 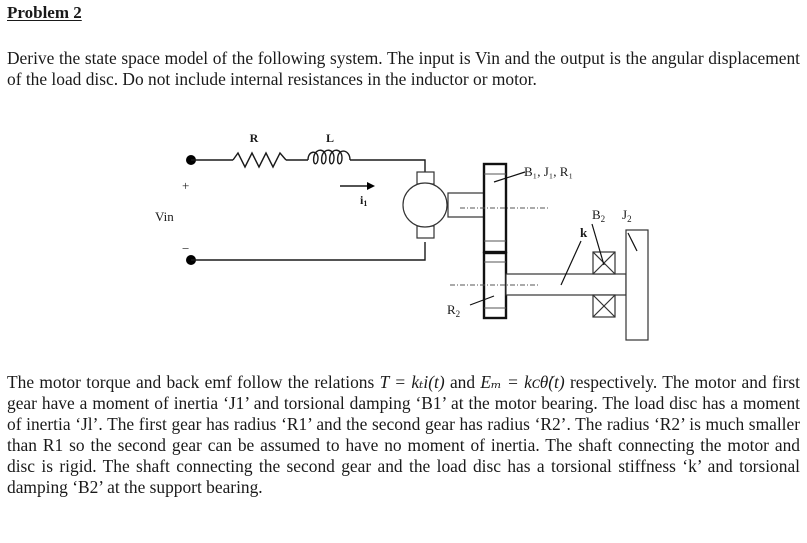 I want to click on description-text-2: and, so click(x=462, y=382).